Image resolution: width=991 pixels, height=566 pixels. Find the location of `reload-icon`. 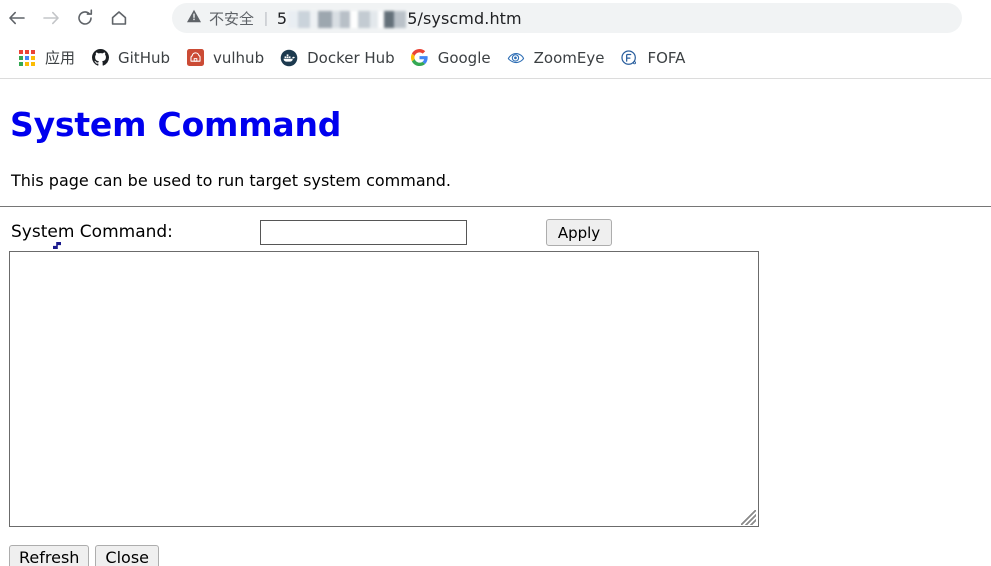

reload-icon is located at coordinates (85, 18).